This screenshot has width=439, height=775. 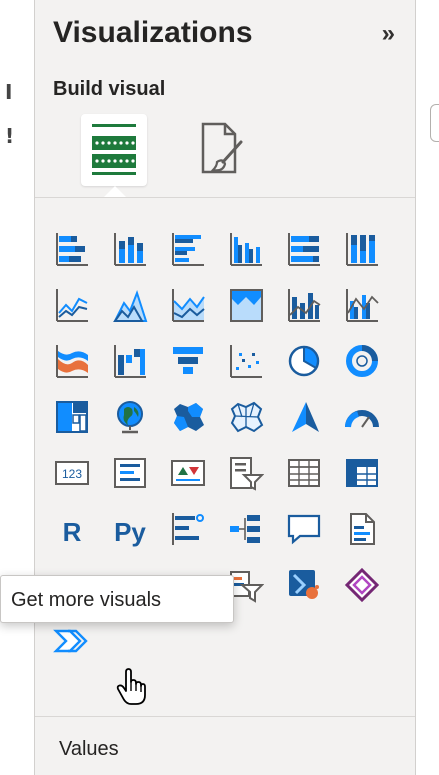 I want to click on pie-chart-button, so click(x=304, y=361).